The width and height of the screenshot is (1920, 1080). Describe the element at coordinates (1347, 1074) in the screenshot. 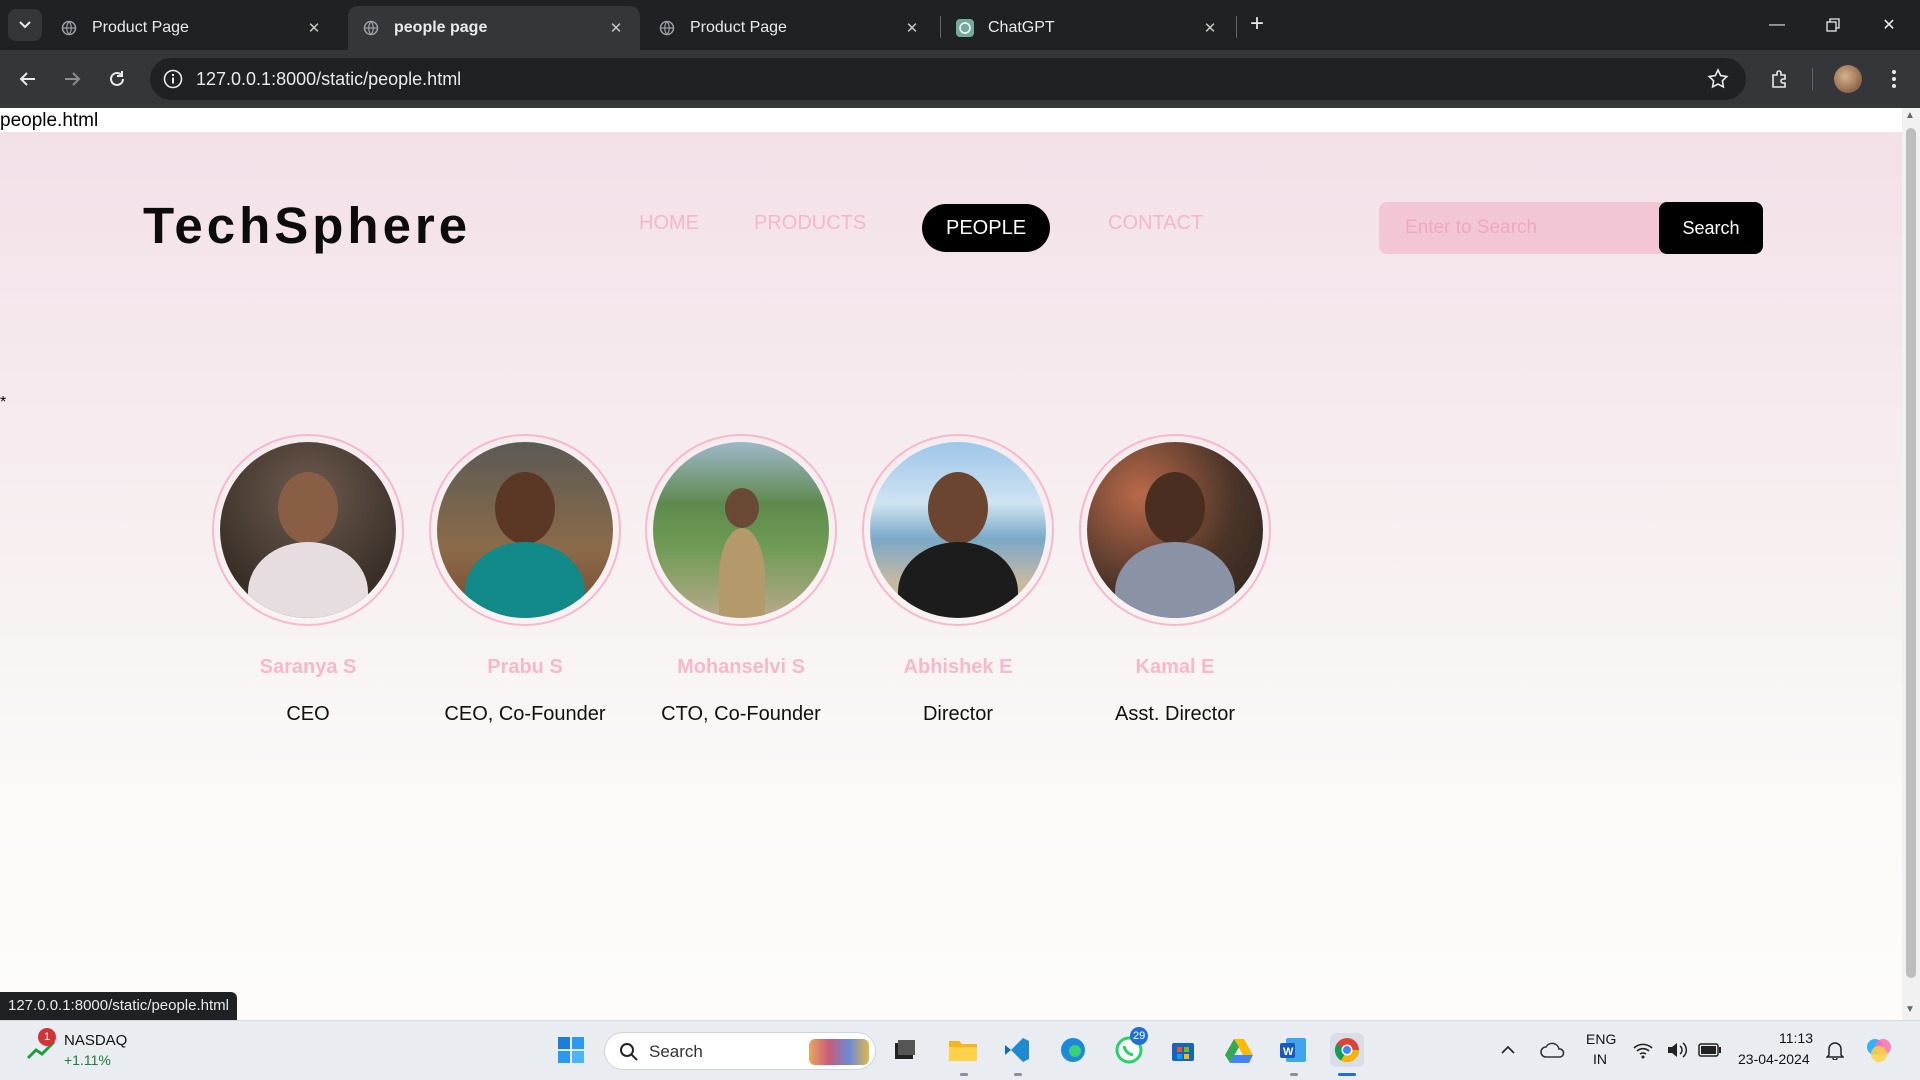

I see `active-indicator` at that location.